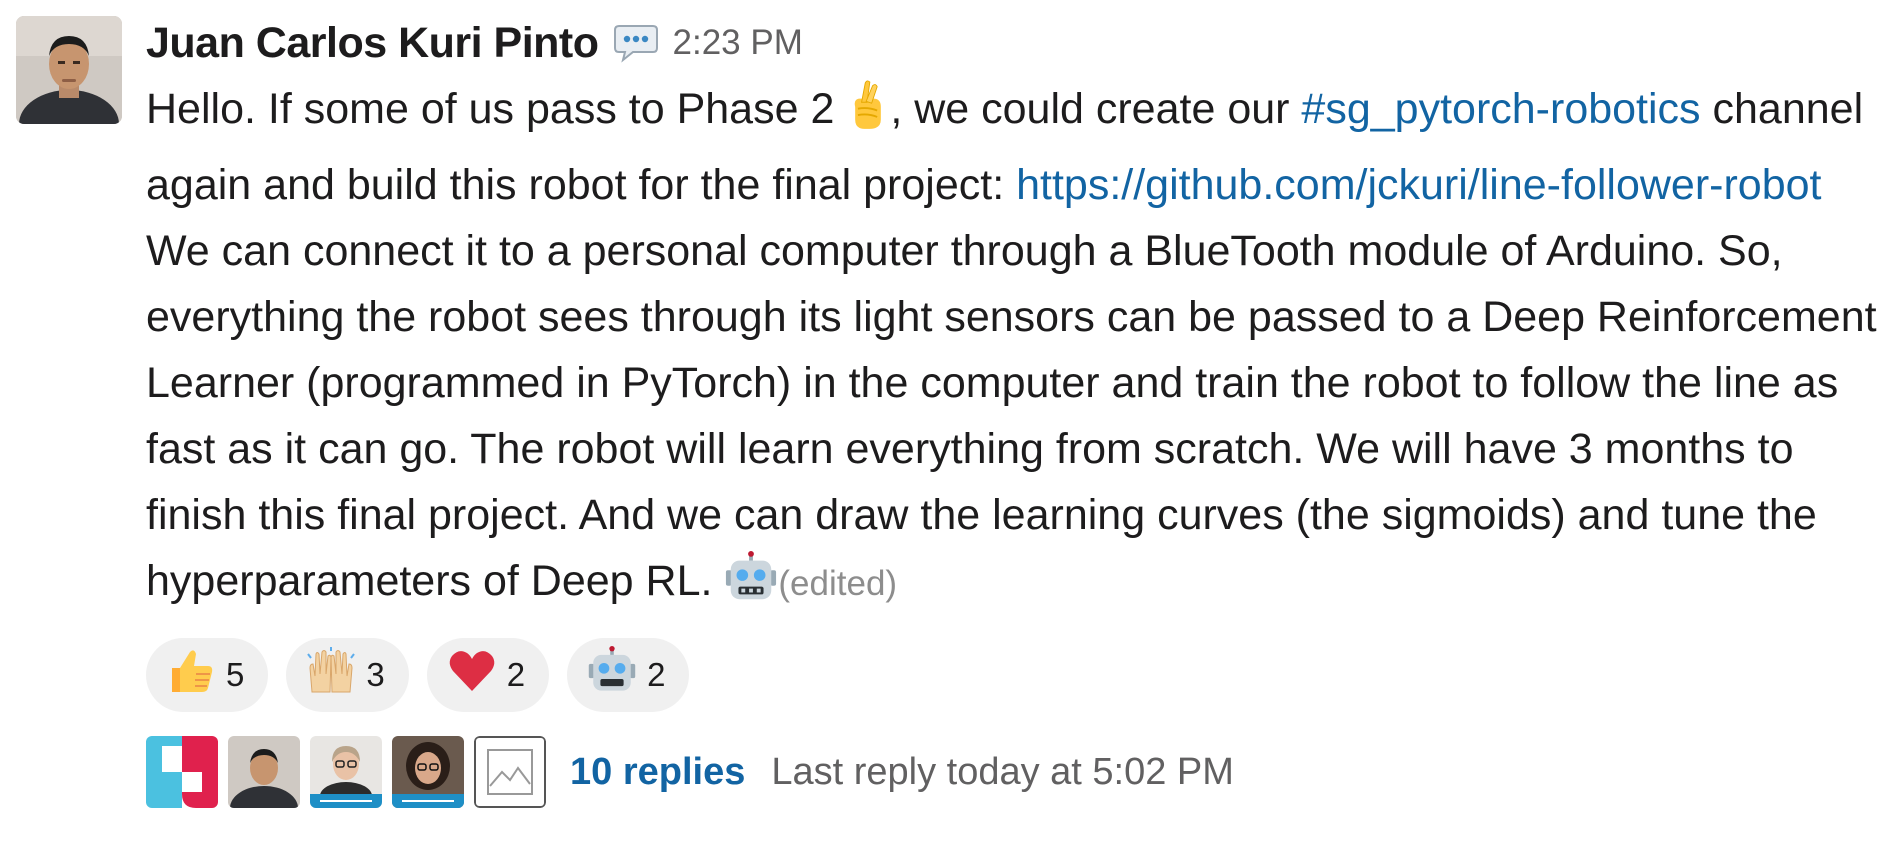 Image resolution: width=1889 pixels, height=867 pixels. What do you see at coordinates (657, 772) in the screenshot?
I see `replies-link: 10 replies` at bounding box center [657, 772].